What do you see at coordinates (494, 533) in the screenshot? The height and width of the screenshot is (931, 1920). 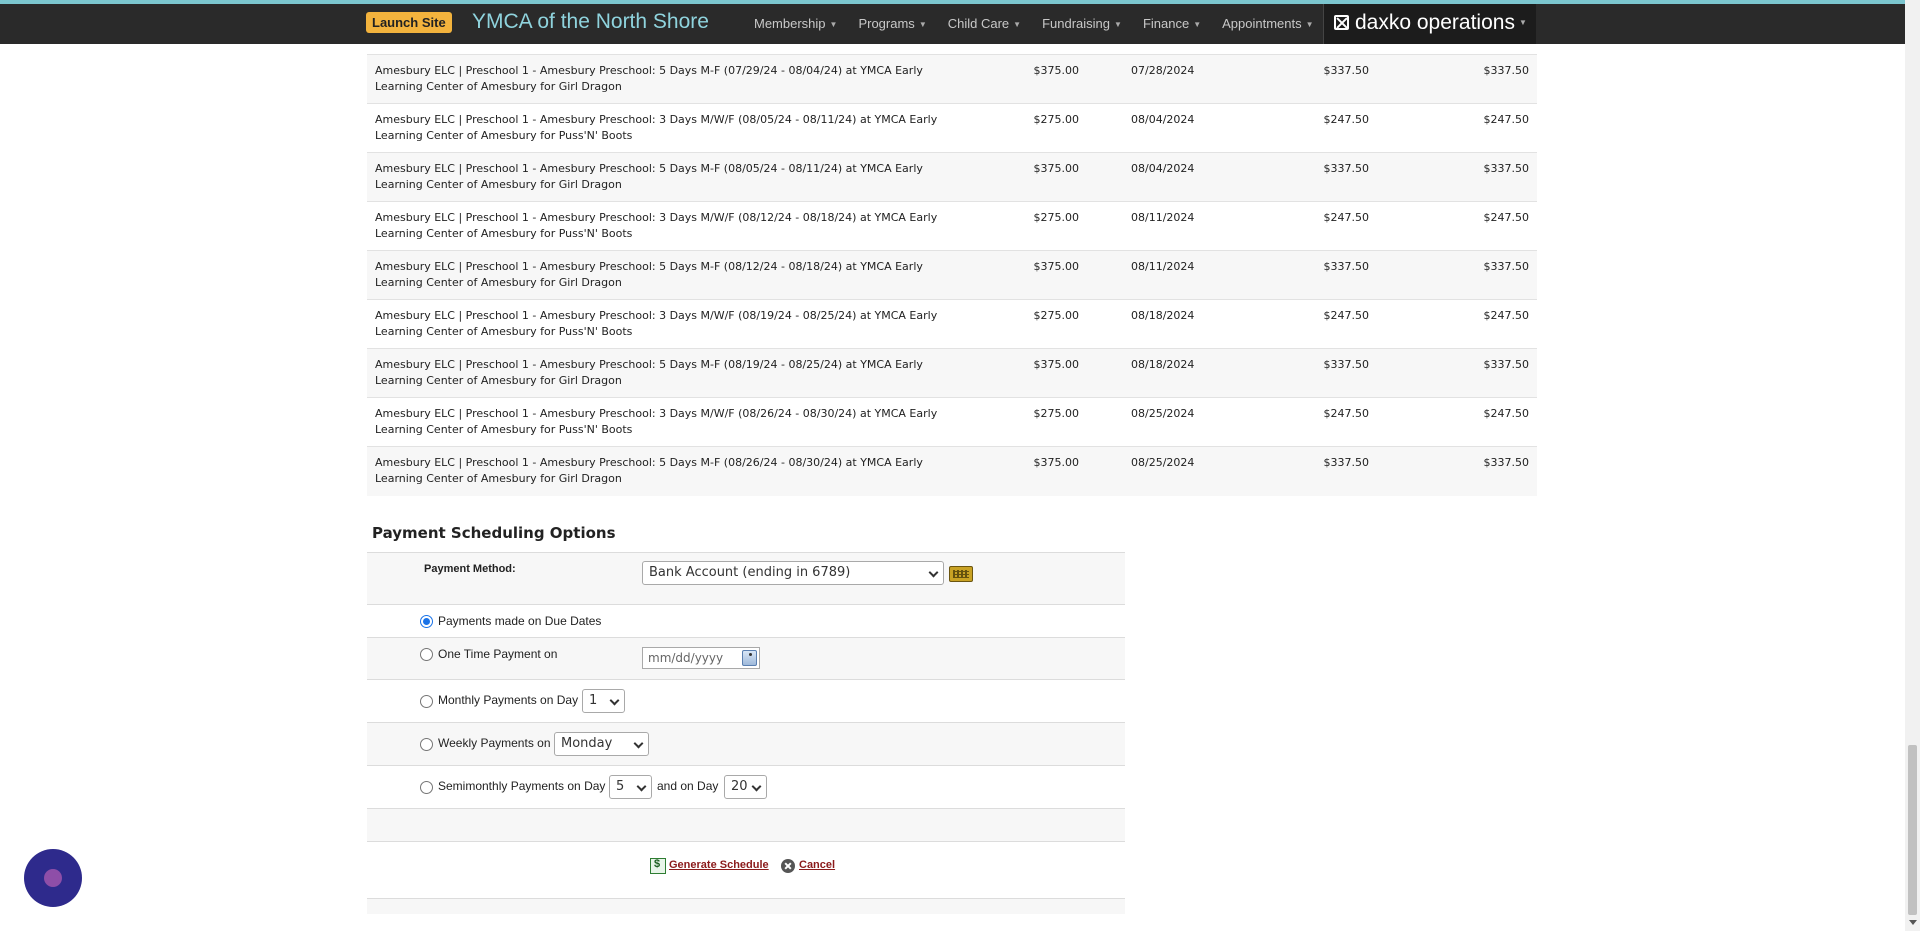 I see `section-title: Payment Scheduling Options` at bounding box center [494, 533].